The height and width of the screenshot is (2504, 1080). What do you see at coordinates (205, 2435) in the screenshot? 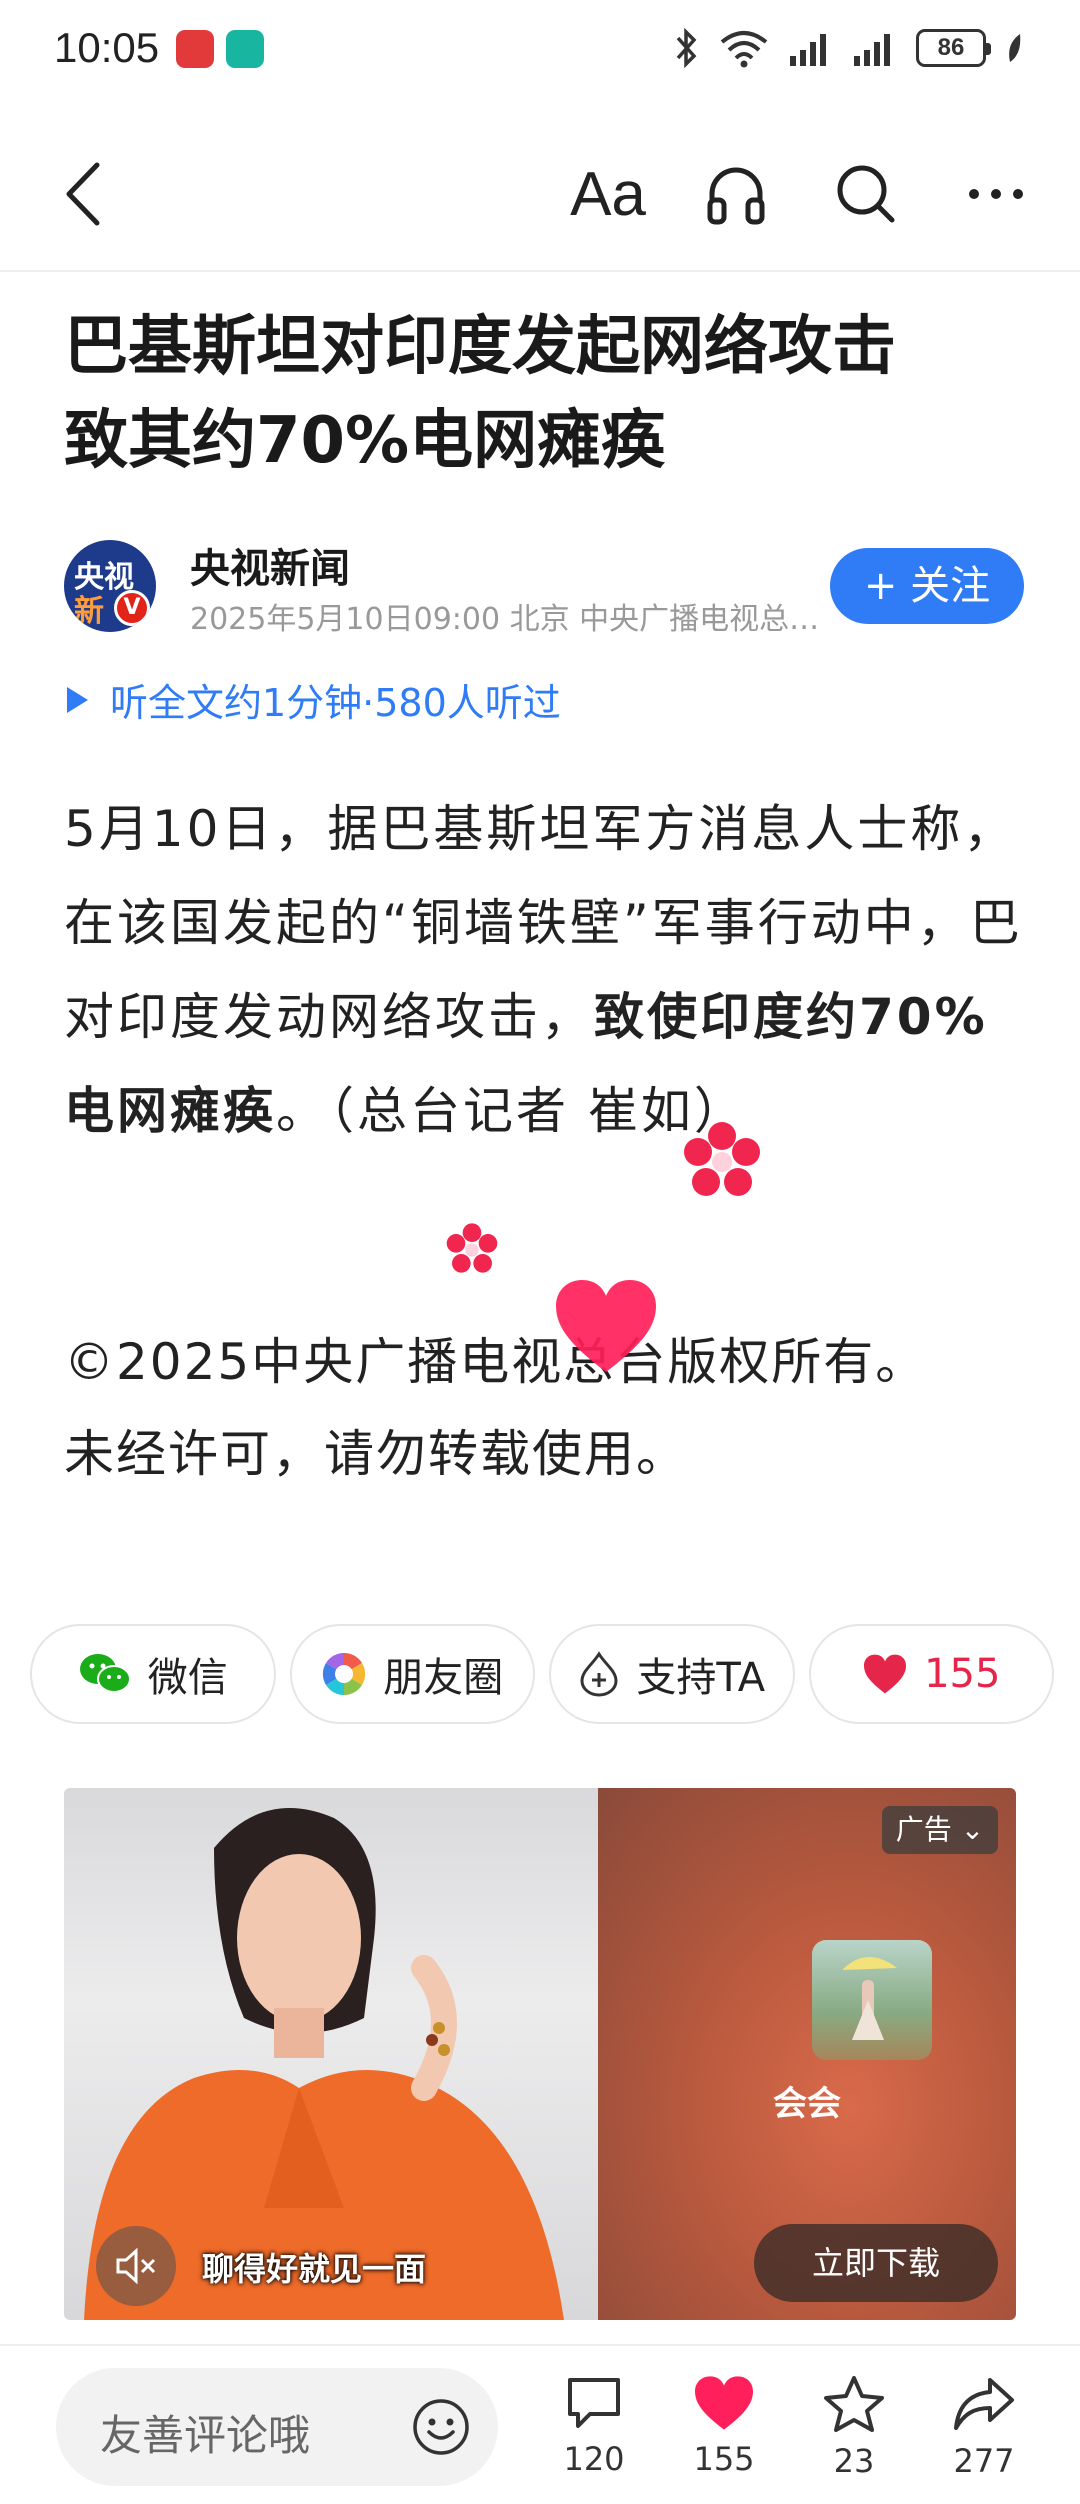
I see `comment-placeholder: 友善评论哦` at bounding box center [205, 2435].